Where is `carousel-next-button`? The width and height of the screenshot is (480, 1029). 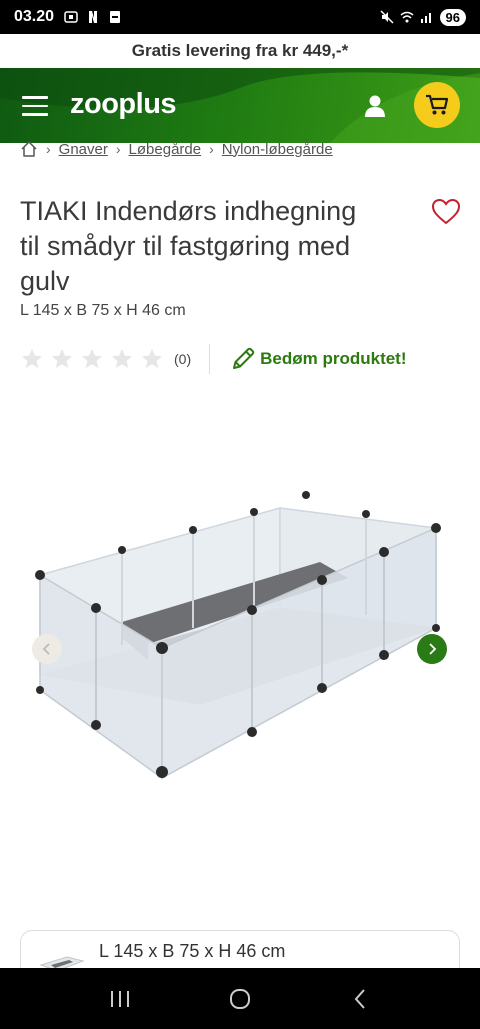
carousel-next-button is located at coordinates (432, 649).